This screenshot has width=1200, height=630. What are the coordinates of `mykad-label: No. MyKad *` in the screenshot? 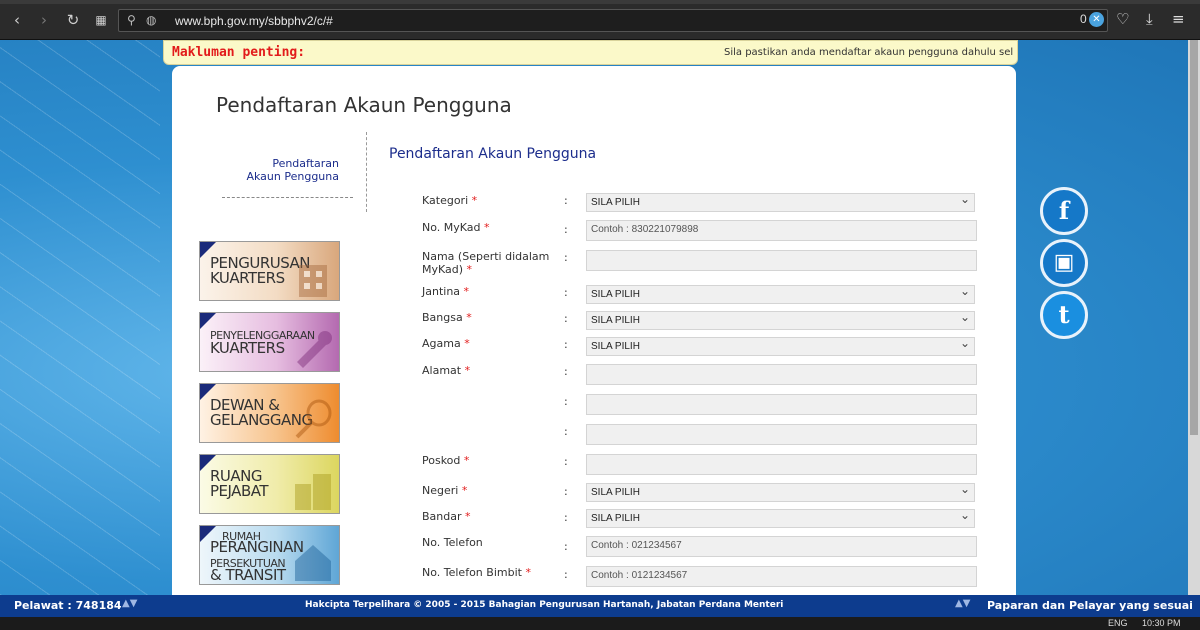 It's located at (489, 227).